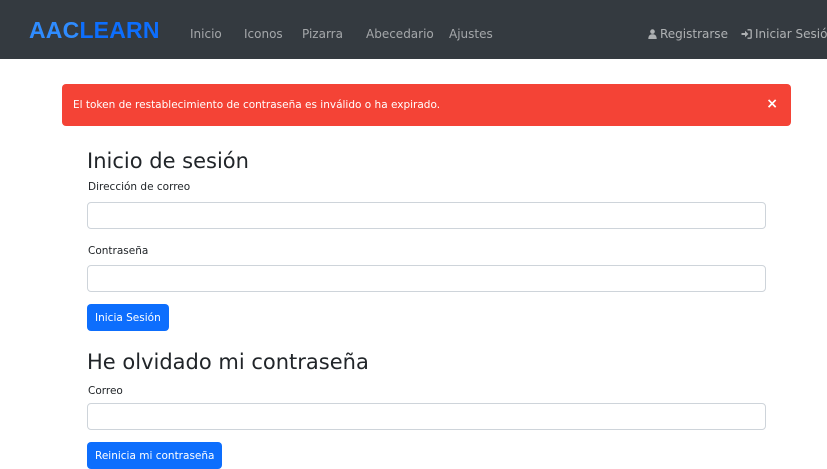 The height and width of the screenshot is (469, 827). I want to click on nav-link-abecedario: Abecedario, so click(400, 34).